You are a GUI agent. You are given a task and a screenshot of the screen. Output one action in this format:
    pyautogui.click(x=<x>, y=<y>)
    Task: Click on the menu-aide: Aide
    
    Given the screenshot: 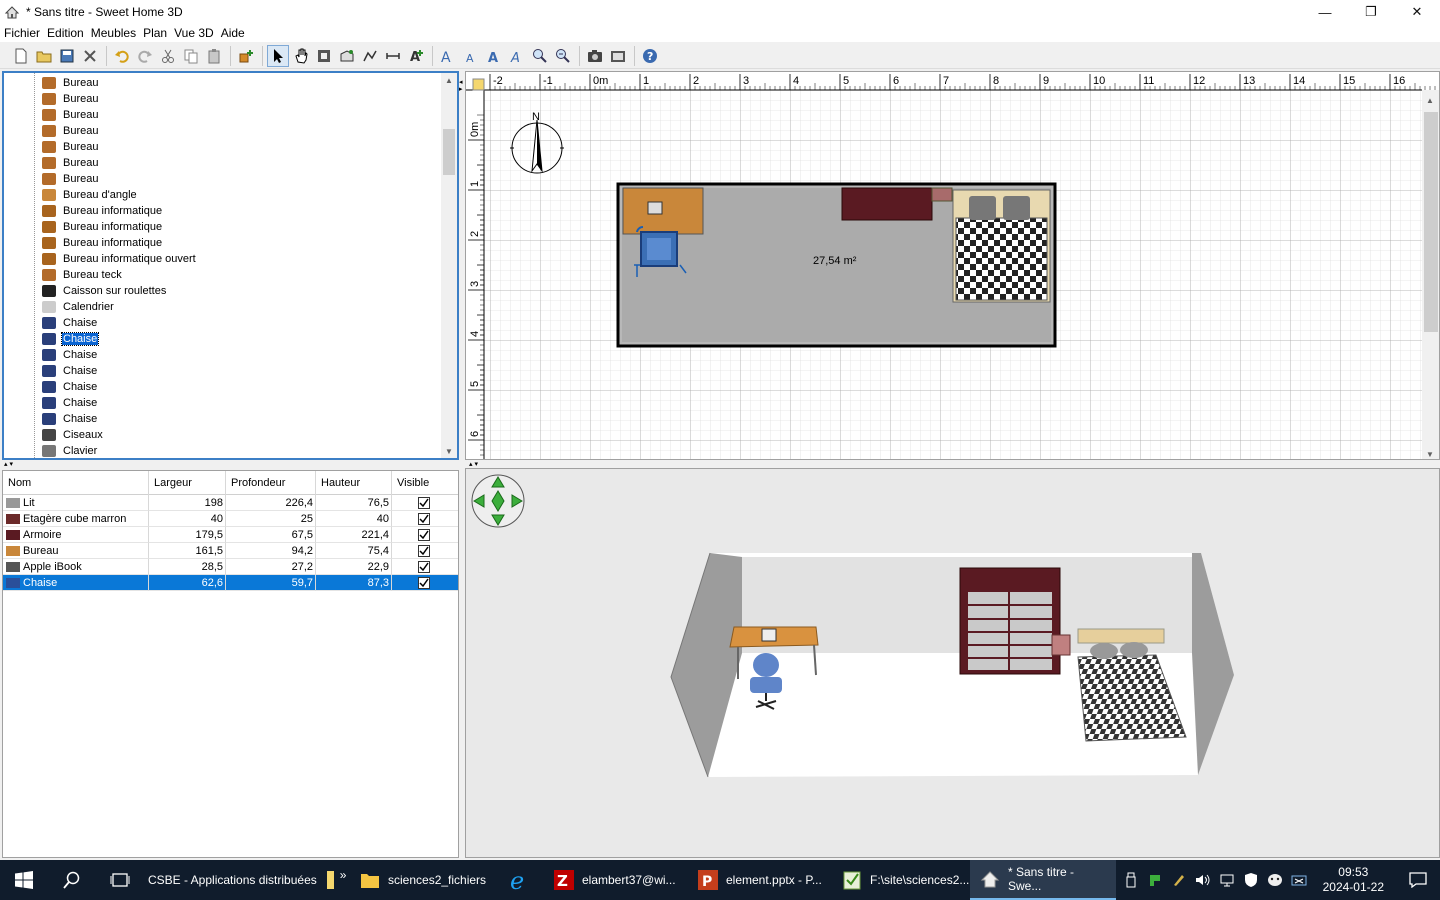 What is the action you would take?
    pyautogui.click(x=235, y=33)
    